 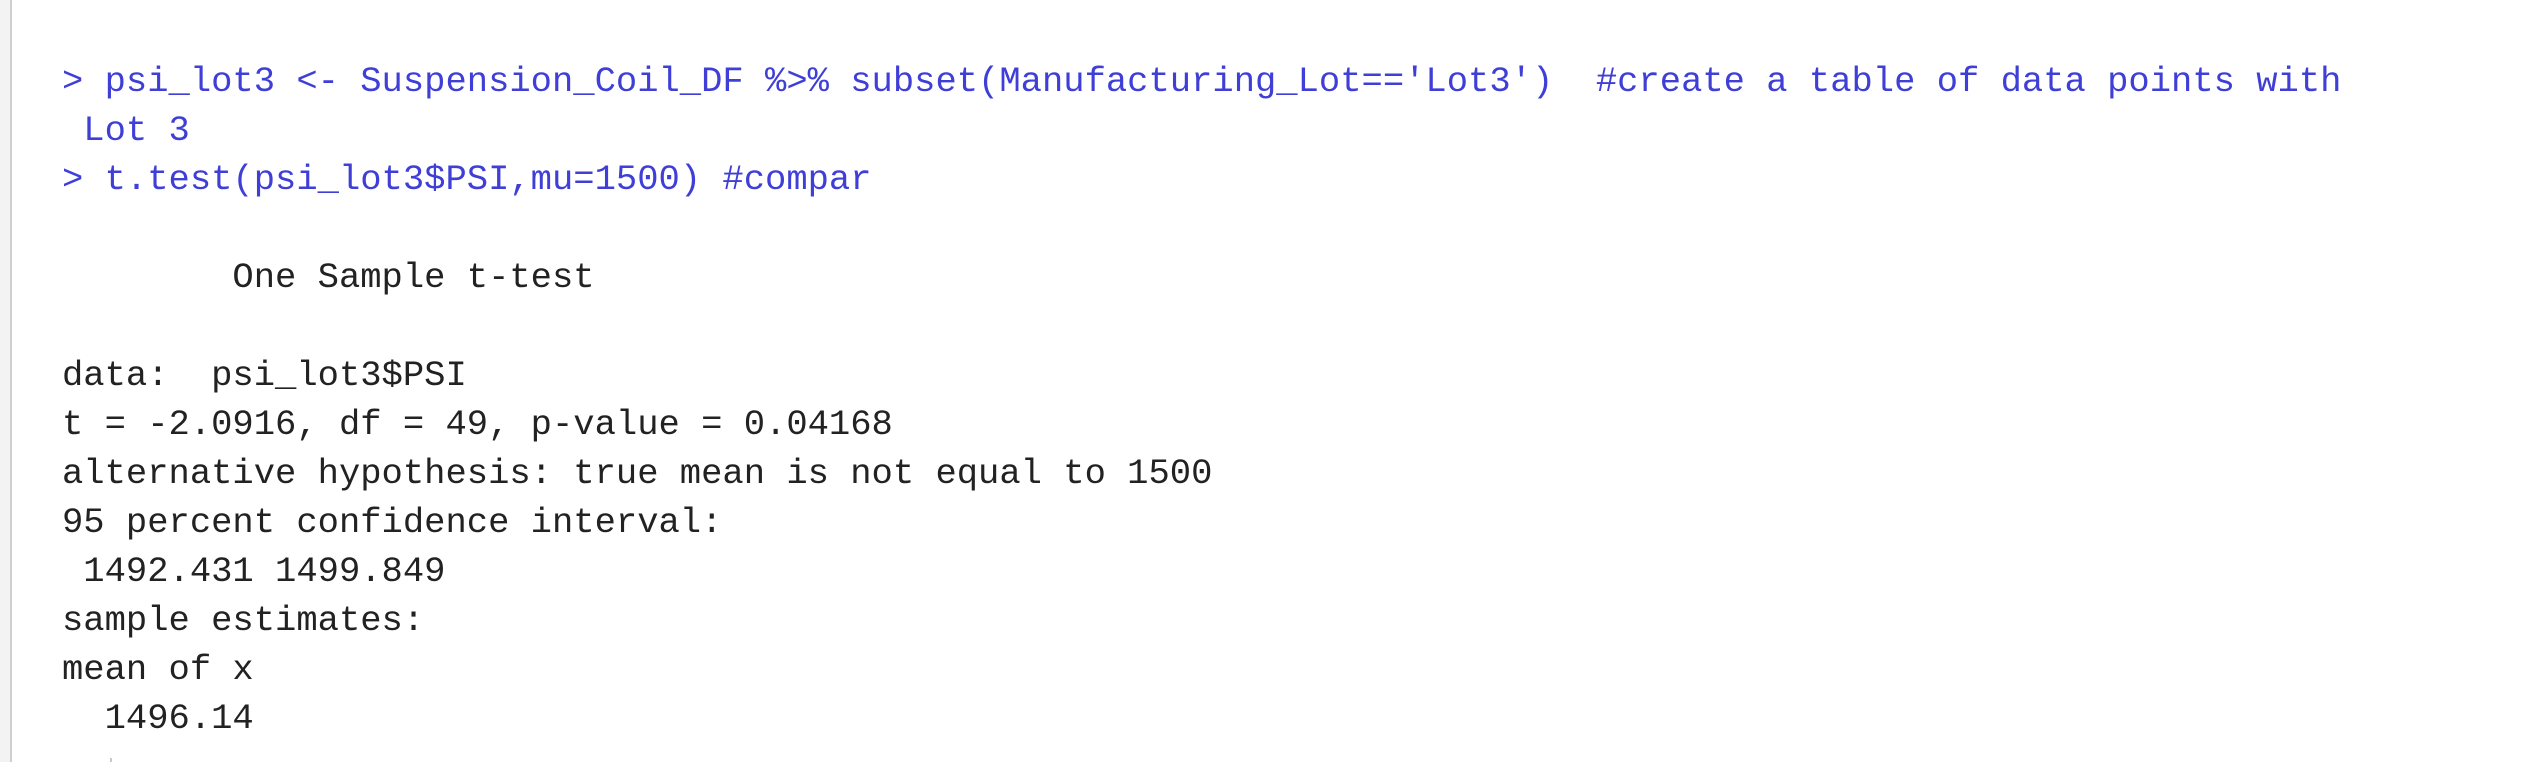 I want to click on console-output-line: 1496.14, so click(x=158, y=718).